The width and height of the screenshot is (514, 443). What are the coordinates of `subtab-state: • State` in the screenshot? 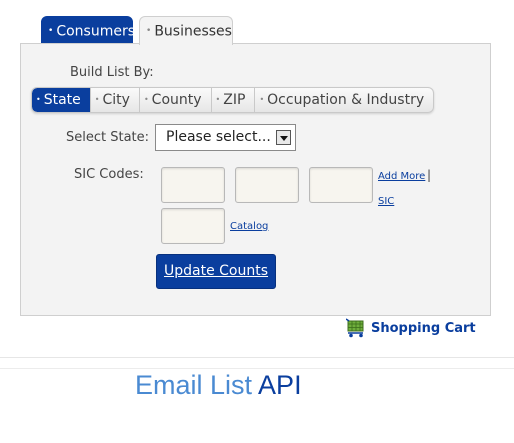 It's located at (61, 100).